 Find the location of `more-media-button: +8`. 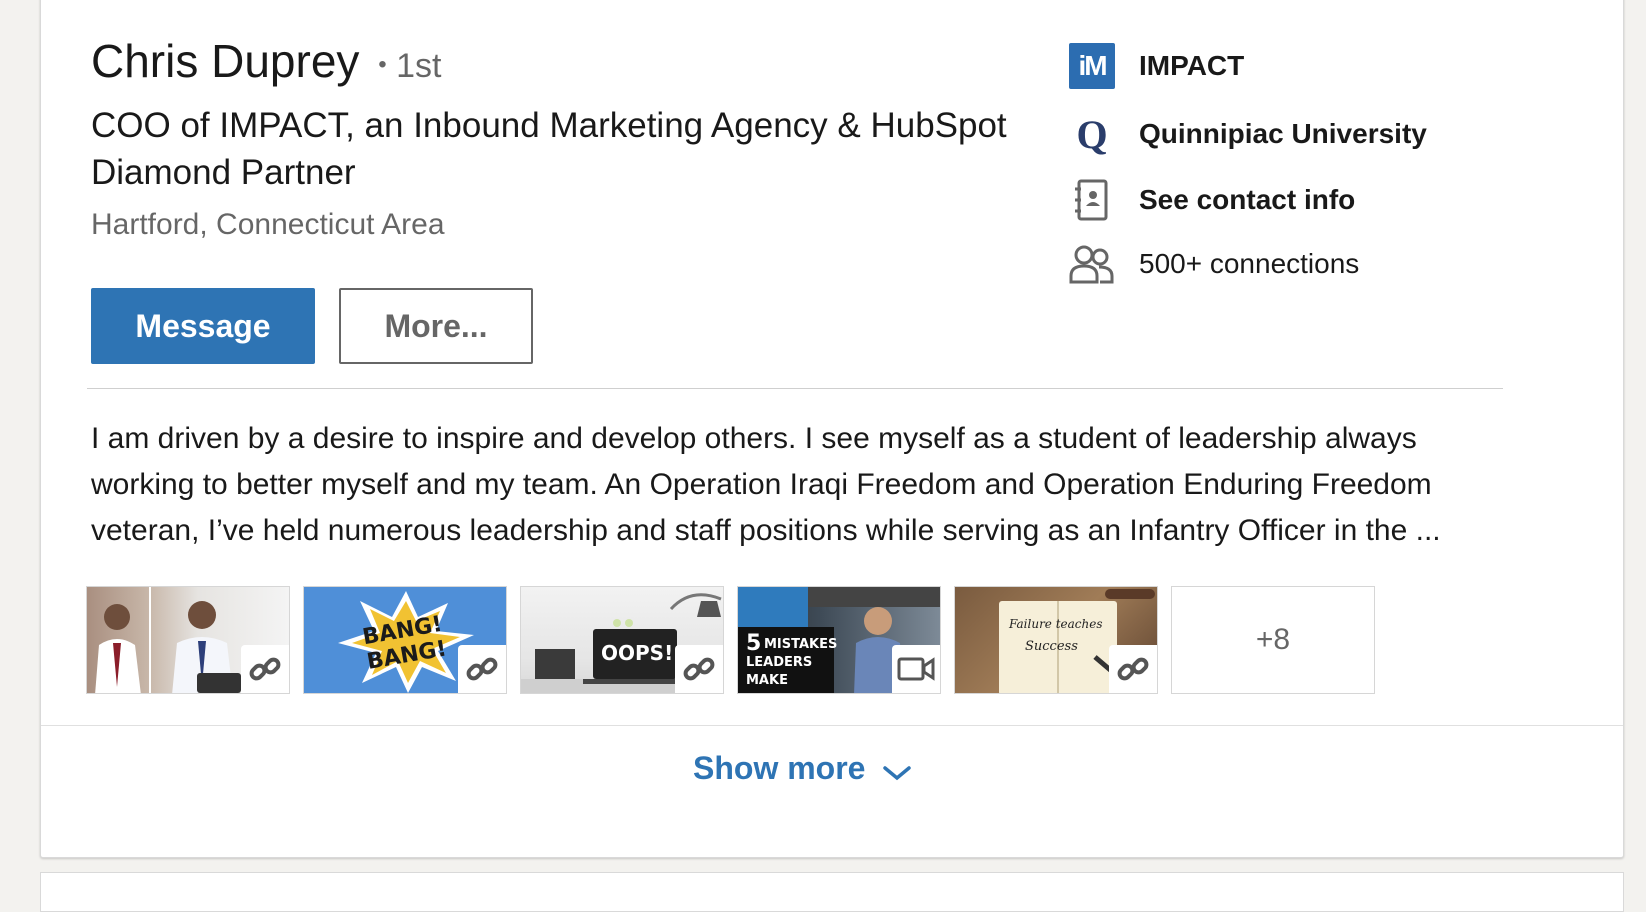

more-media-button: +8 is located at coordinates (1273, 640).